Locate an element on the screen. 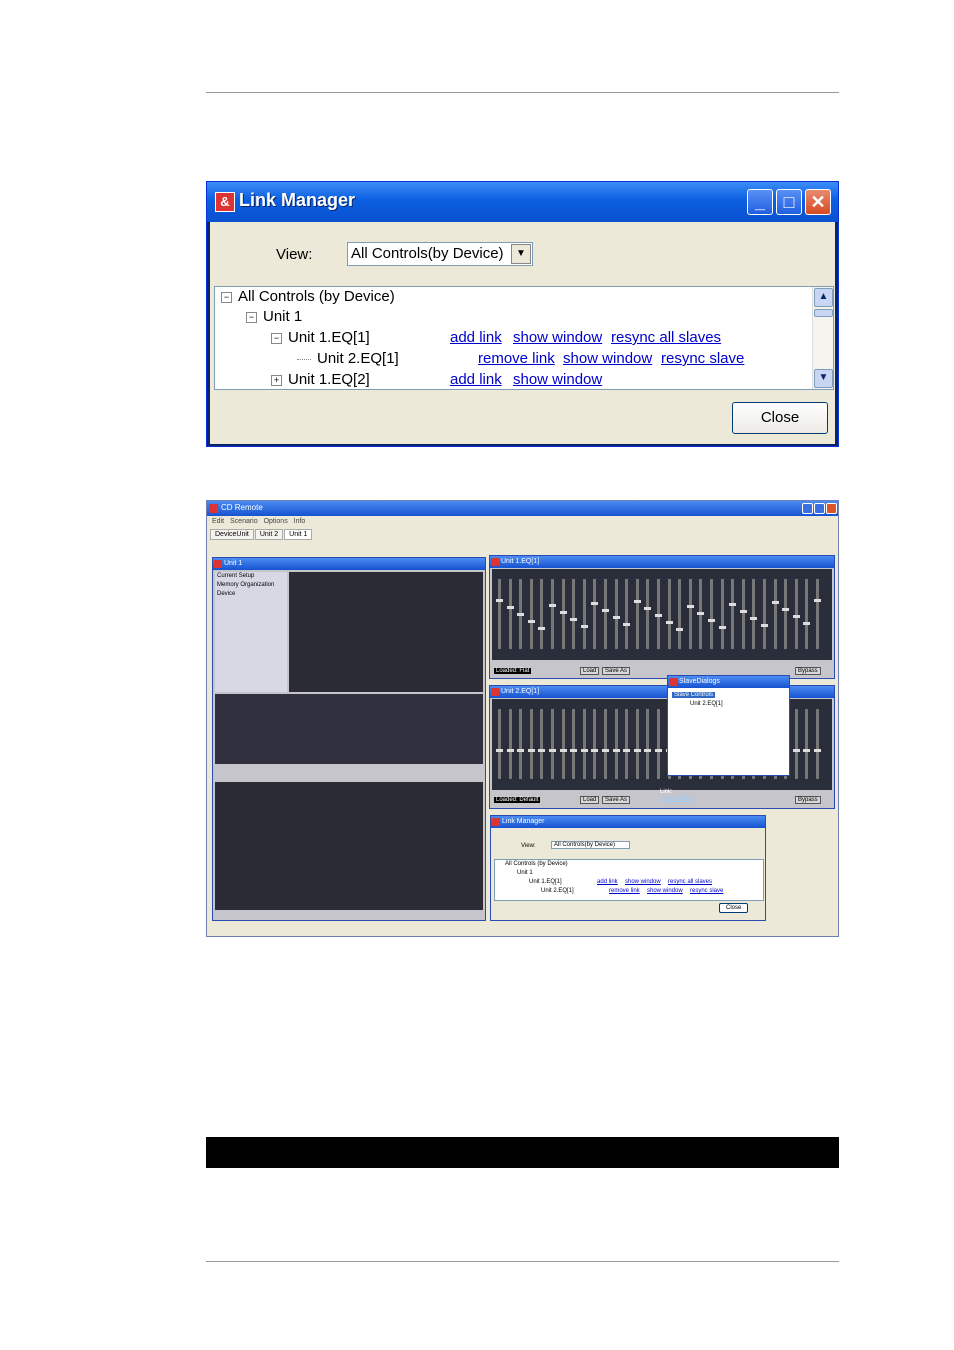 The height and width of the screenshot is (1350, 954). mini-remove-link: remove link is located at coordinates (624, 891).